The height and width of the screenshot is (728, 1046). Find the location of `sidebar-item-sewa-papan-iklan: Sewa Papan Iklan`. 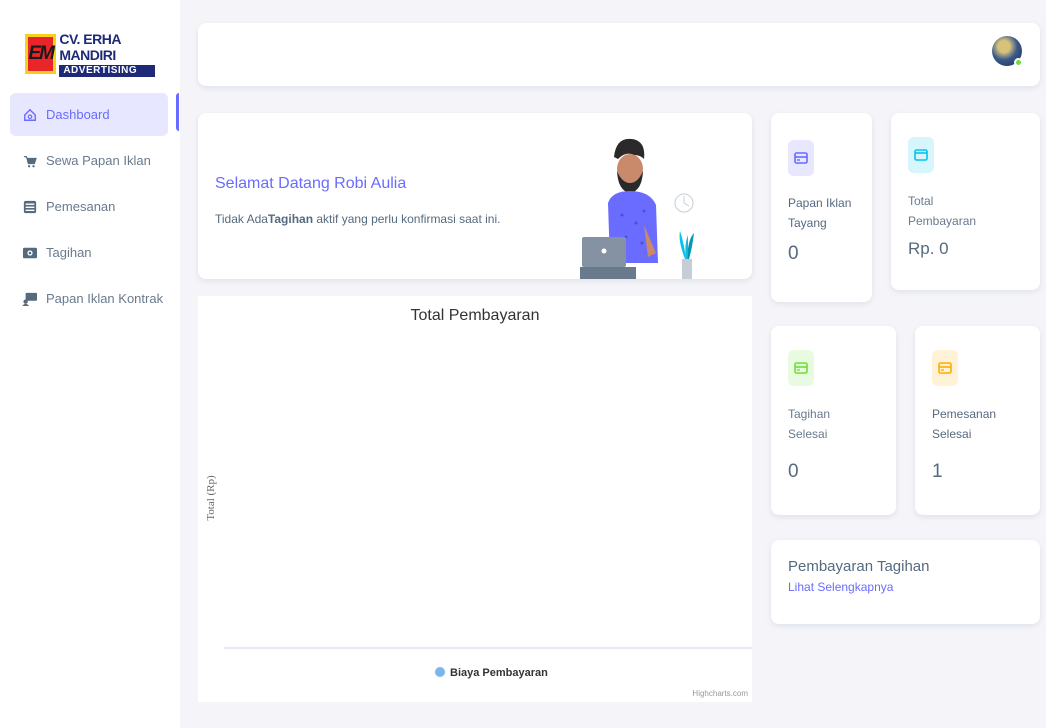

sidebar-item-sewa-papan-iklan: Sewa Papan Iklan is located at coordinates (89, 160).